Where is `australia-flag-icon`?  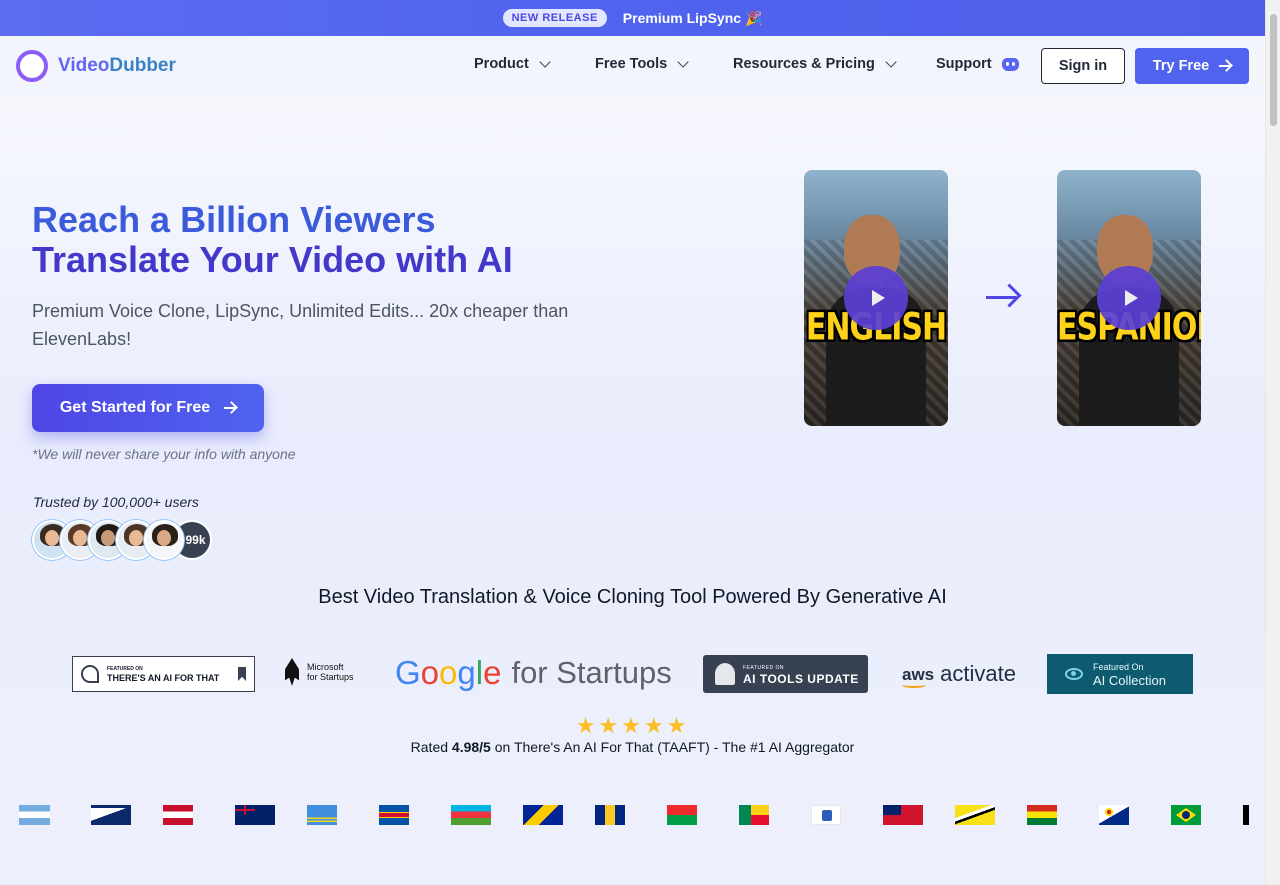 australia-flag-icon is located at coordinates (255, 815).